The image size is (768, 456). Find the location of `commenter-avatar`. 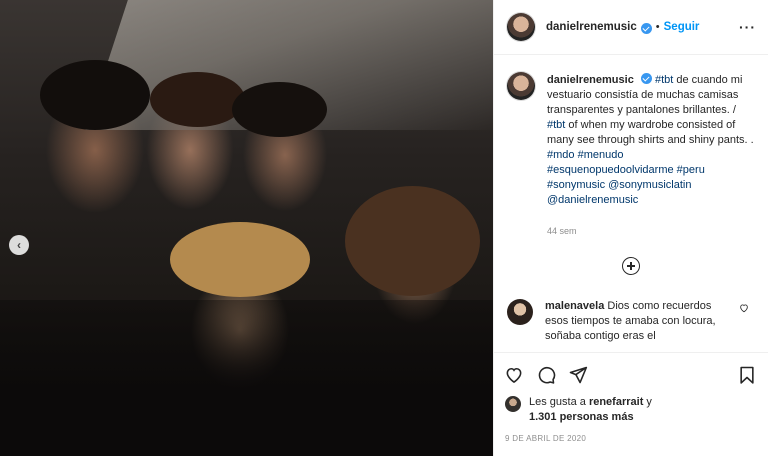

commenter-avatar is located at coordinates (520, 312).